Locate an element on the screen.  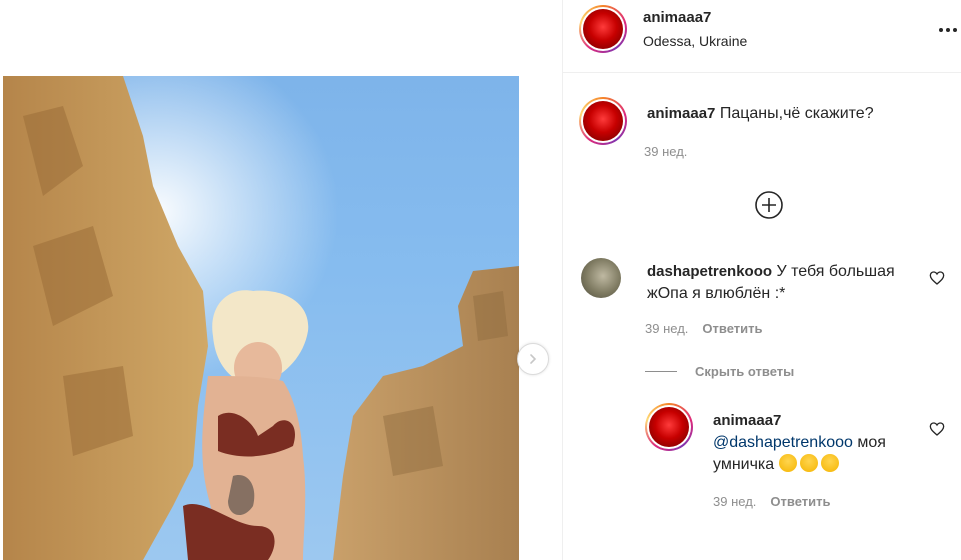
reply-mention: @dashapetrenkooo is located at coordinates (783, 442).